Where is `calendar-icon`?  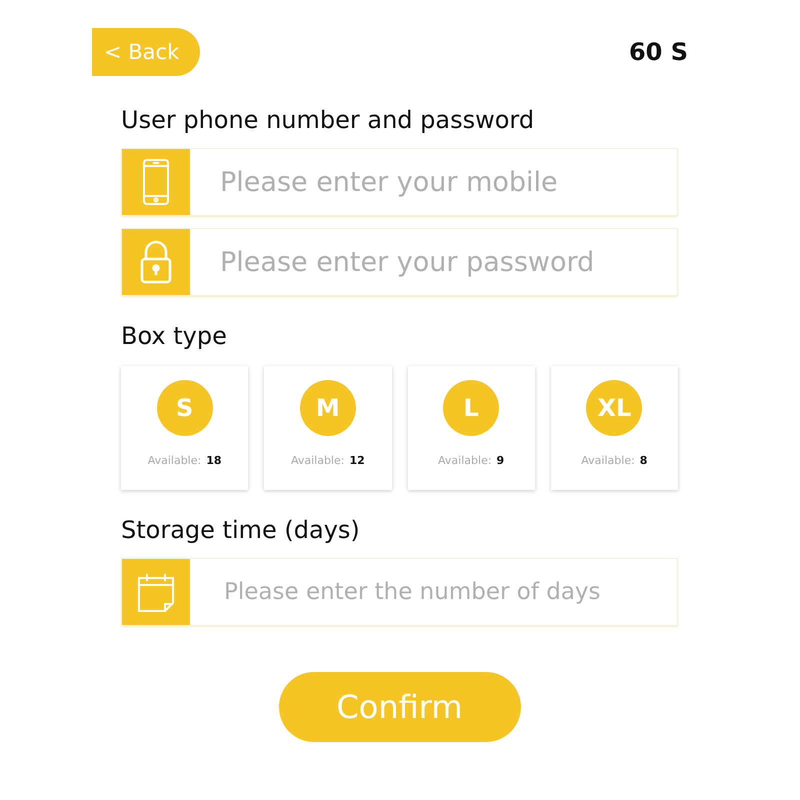 calendar-icon is located at coordinates (156, 592).